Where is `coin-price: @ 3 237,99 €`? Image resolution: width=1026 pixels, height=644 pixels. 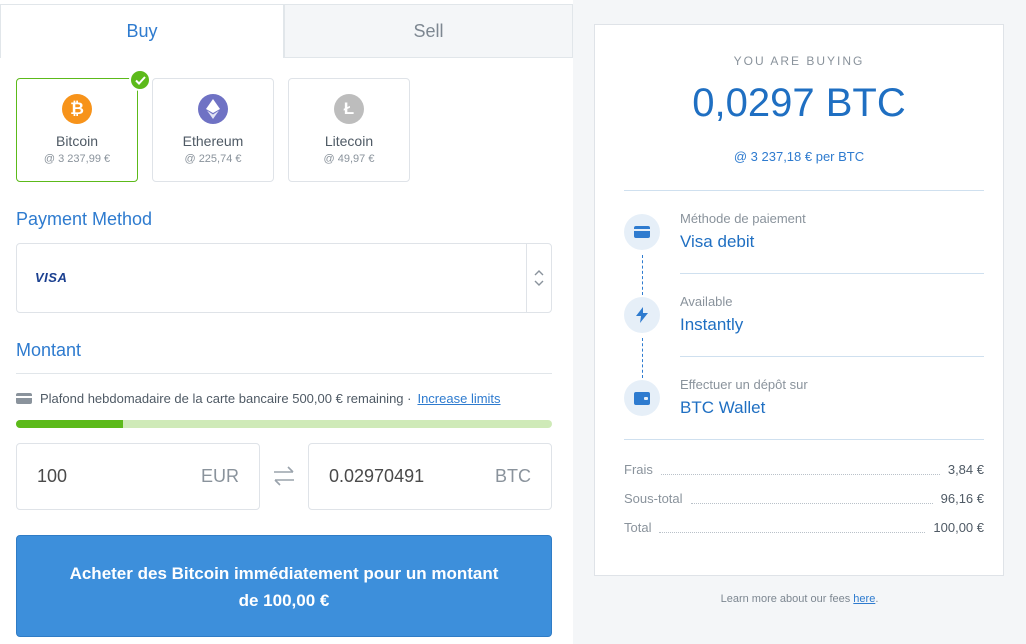 coin-price: @ 3 237,99 € is located at coordinates (77, 159).